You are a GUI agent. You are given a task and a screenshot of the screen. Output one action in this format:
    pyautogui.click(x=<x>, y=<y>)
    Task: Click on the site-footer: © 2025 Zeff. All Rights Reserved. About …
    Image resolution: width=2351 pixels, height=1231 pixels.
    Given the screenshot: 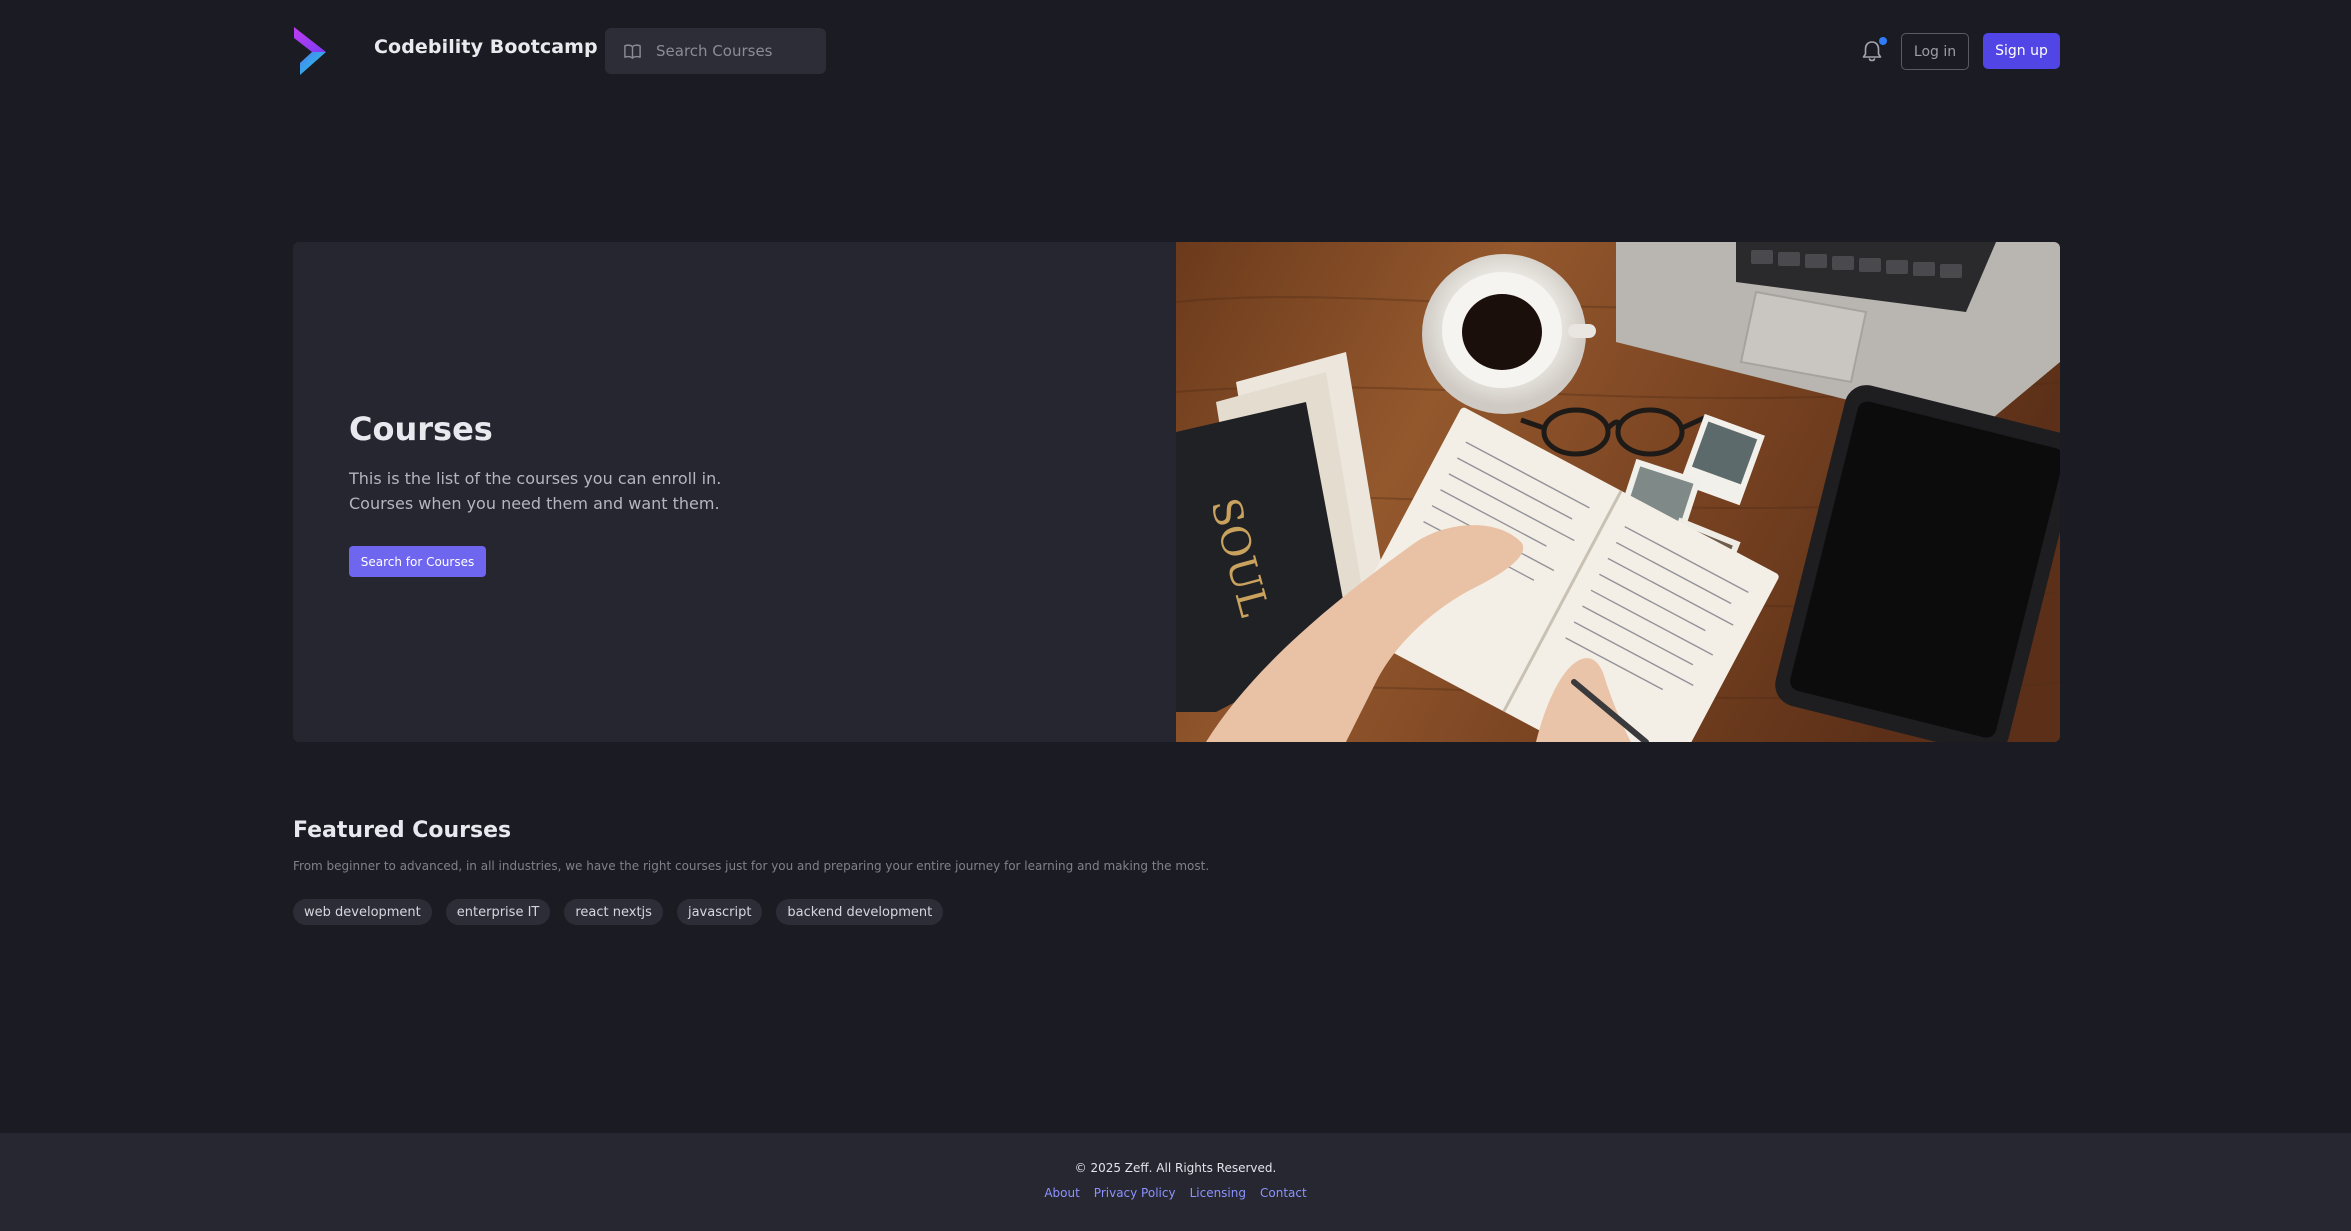 What is the action you would take?
    pyautogui.click(x=1175, y=1182)
    